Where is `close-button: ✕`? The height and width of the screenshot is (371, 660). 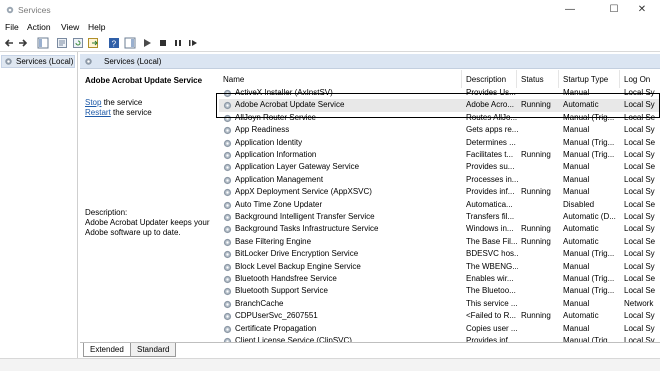 close-button: ✕ is located at coordinates (642, 10).